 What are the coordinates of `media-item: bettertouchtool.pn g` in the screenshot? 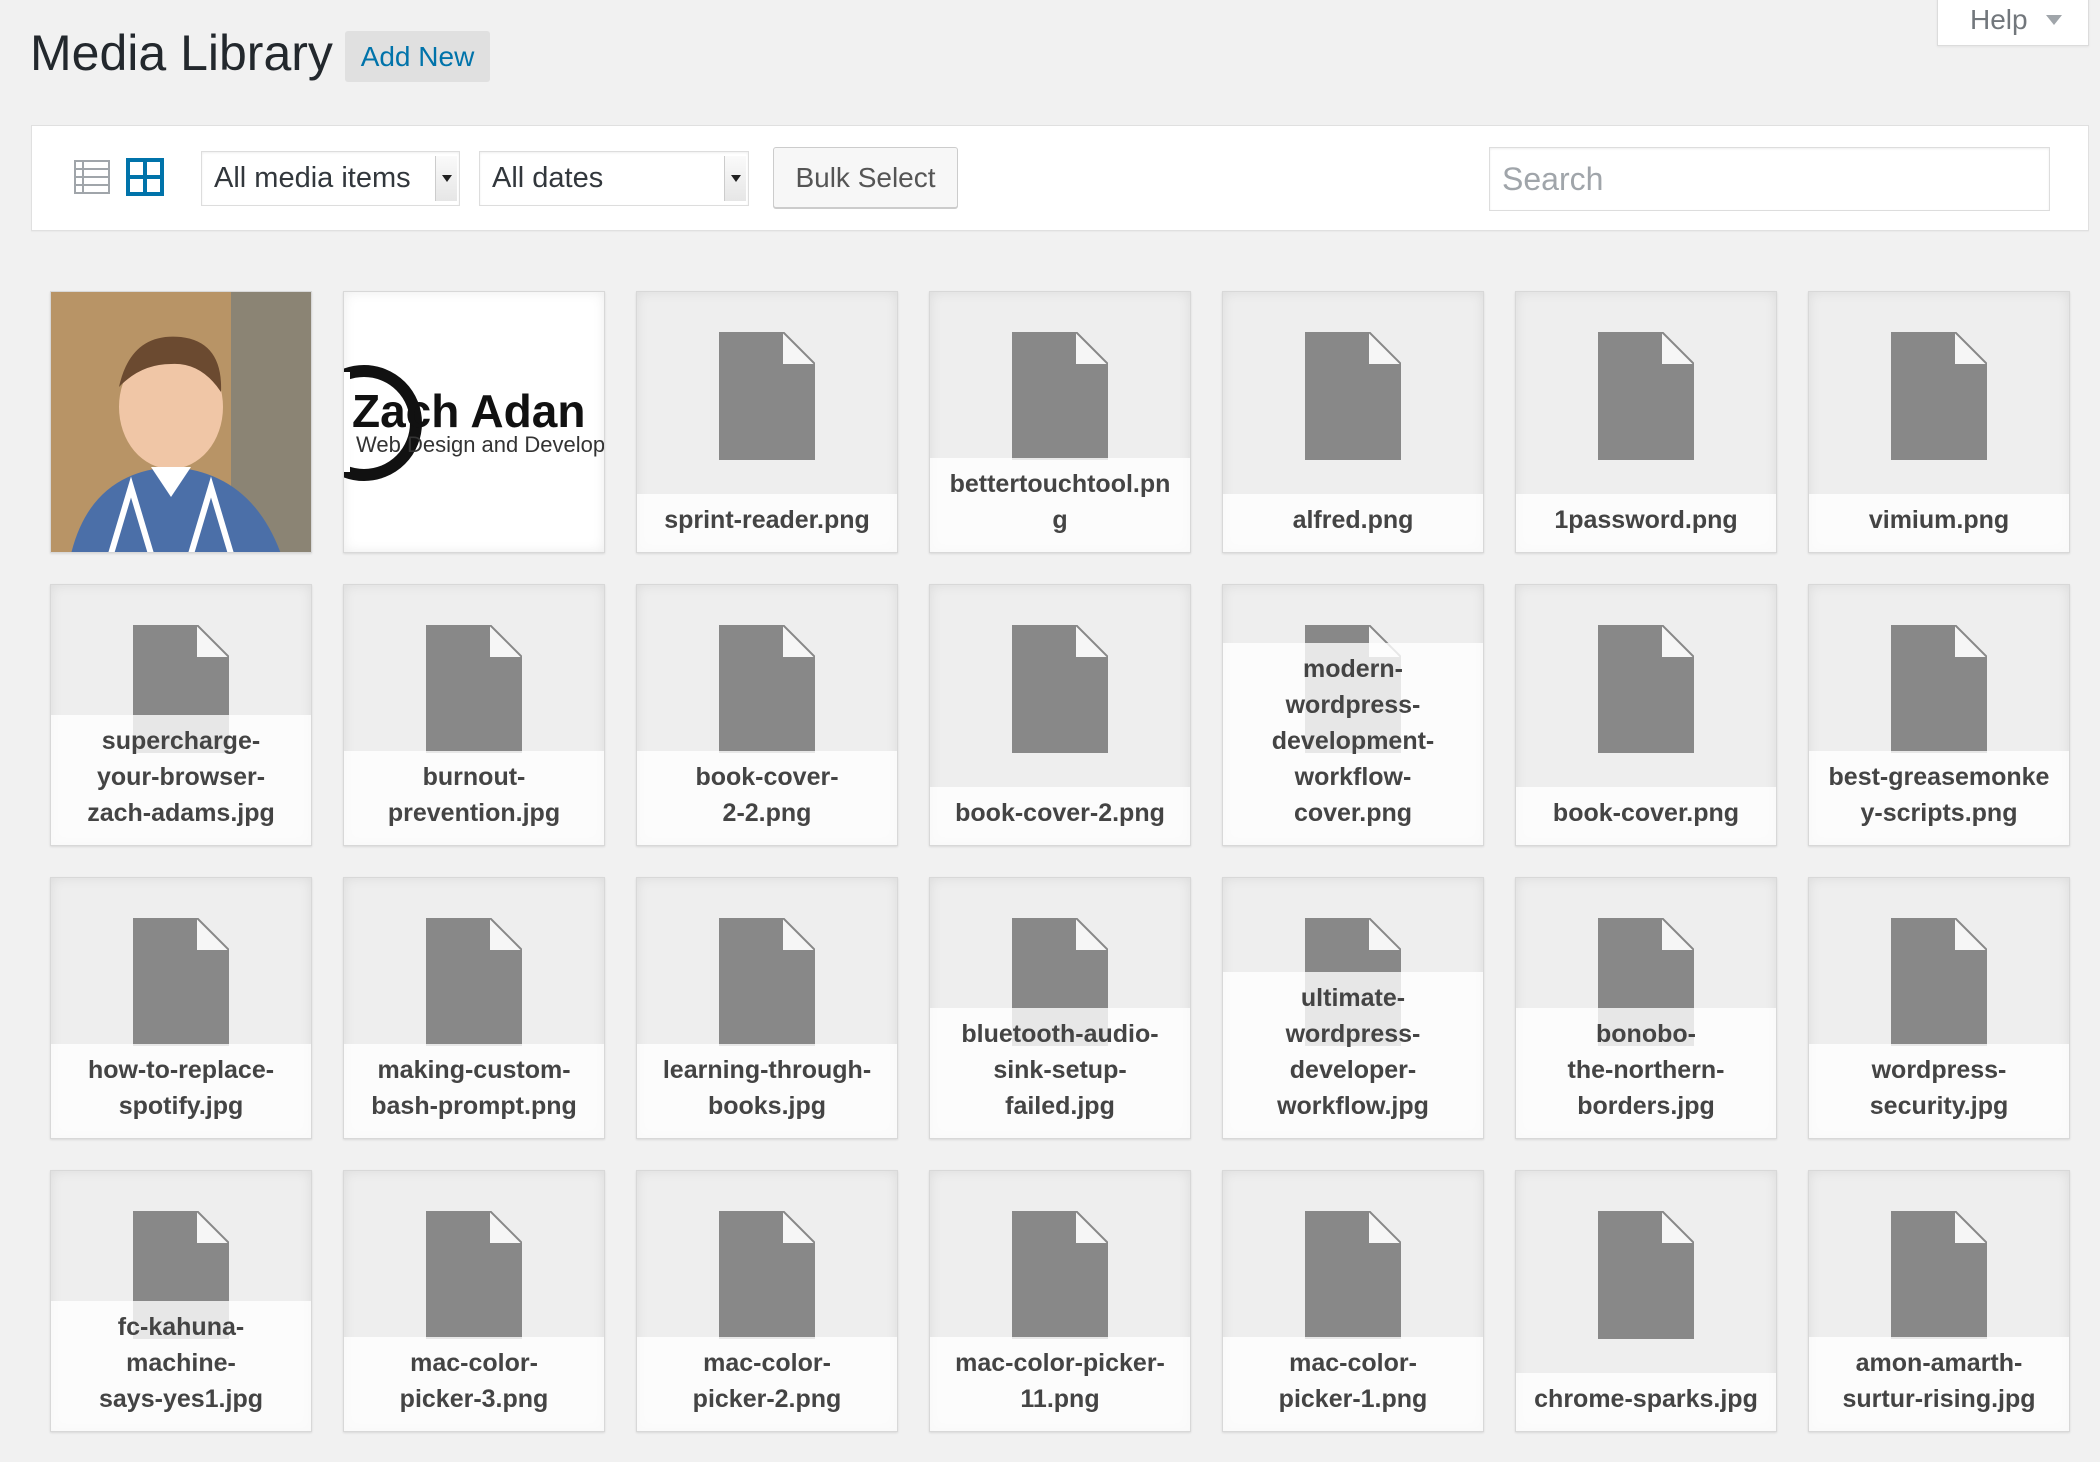 It's located at (1060, 422).